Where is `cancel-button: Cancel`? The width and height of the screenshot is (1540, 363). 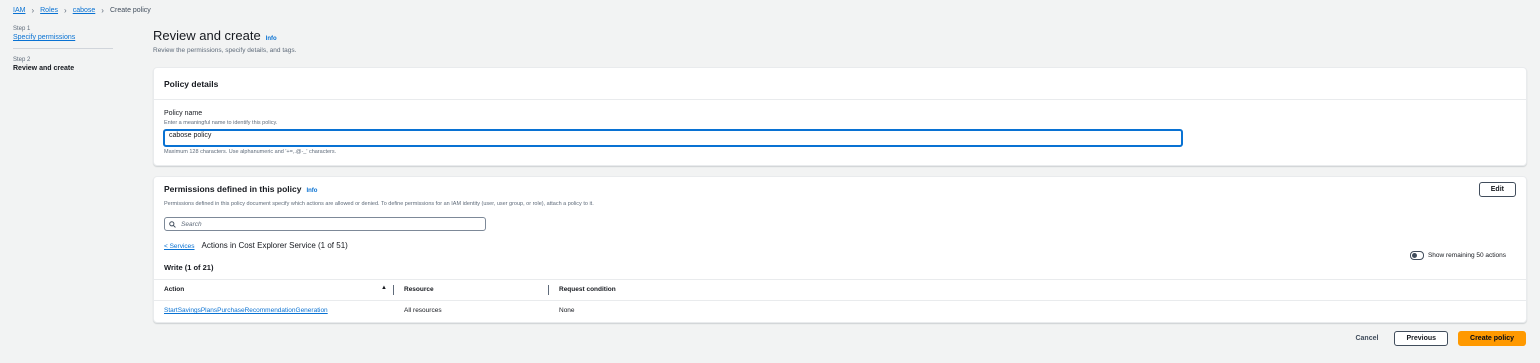
cancel-button: Cancel is located at coordinates (1366, 338).